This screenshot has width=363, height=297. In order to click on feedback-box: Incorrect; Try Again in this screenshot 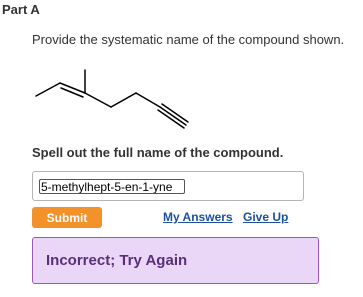, I will do `click(175, 260)`.